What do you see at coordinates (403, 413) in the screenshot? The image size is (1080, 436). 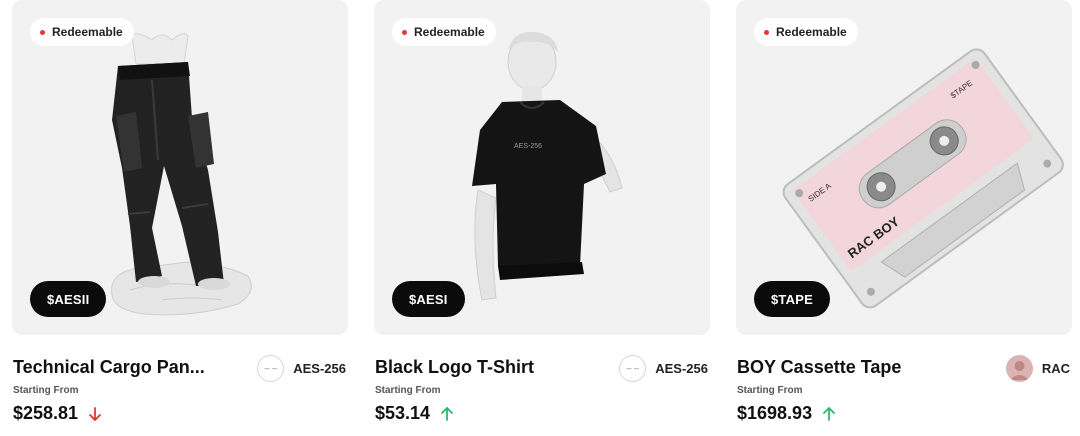 I see `product-price: $53.14` at bounding box center [403, 413].